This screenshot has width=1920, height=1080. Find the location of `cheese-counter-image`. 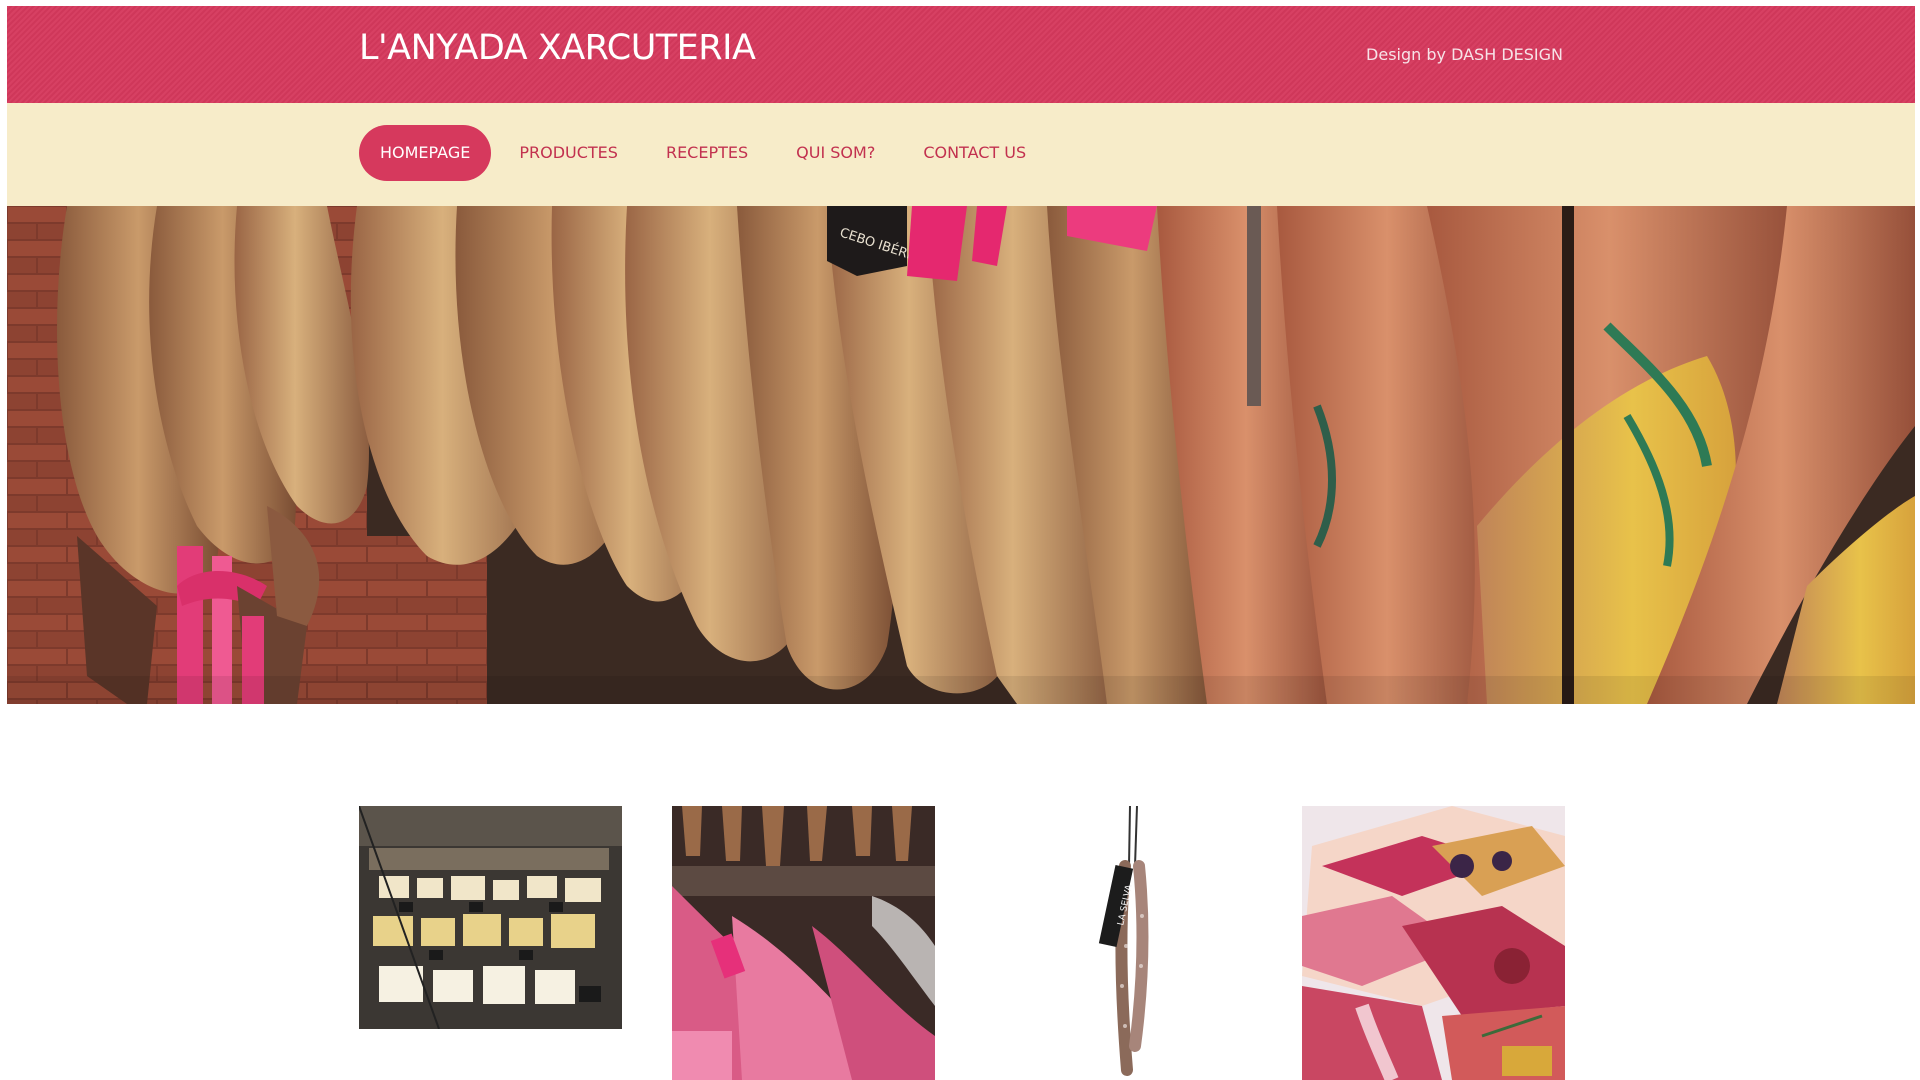

cheese-counter-image is located at coordinates (490, 917).